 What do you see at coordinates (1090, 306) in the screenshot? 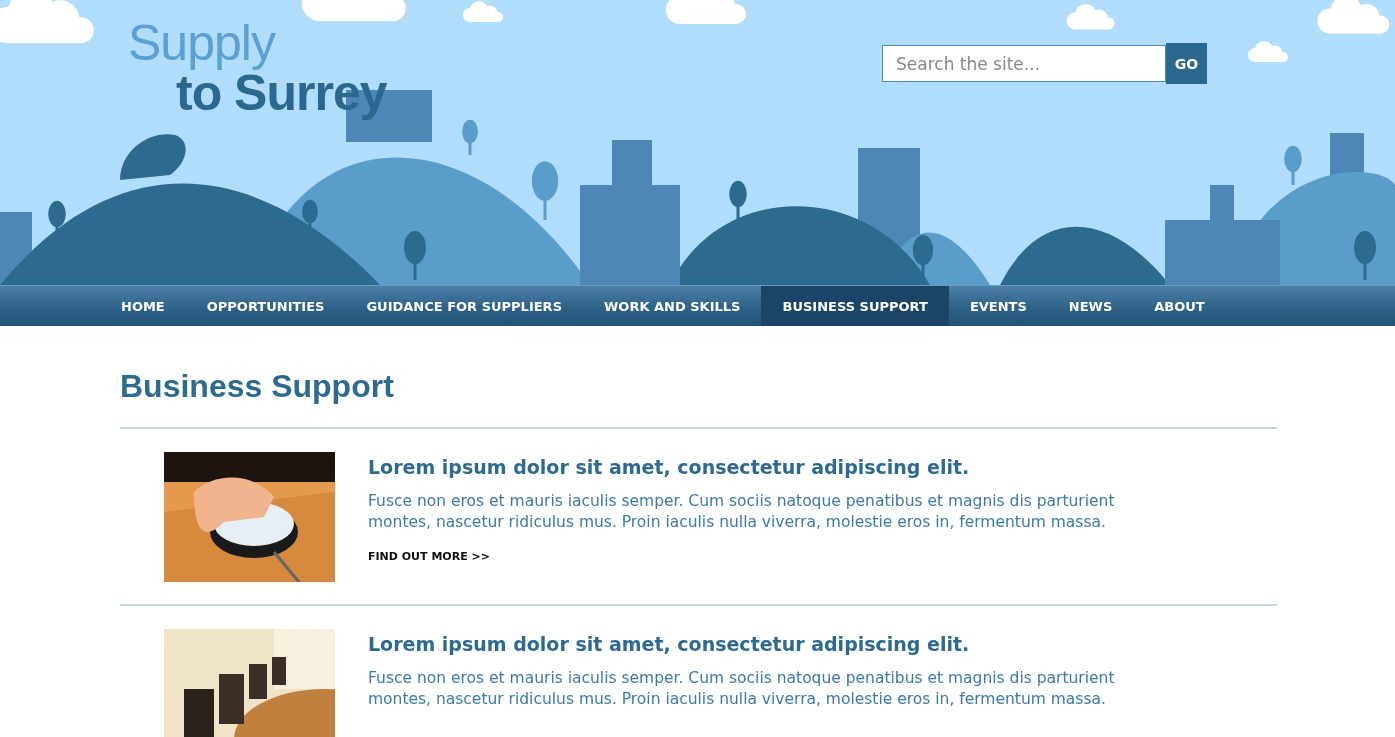
I see `nav-item: NEWS` at bounding box center [1090, 306].